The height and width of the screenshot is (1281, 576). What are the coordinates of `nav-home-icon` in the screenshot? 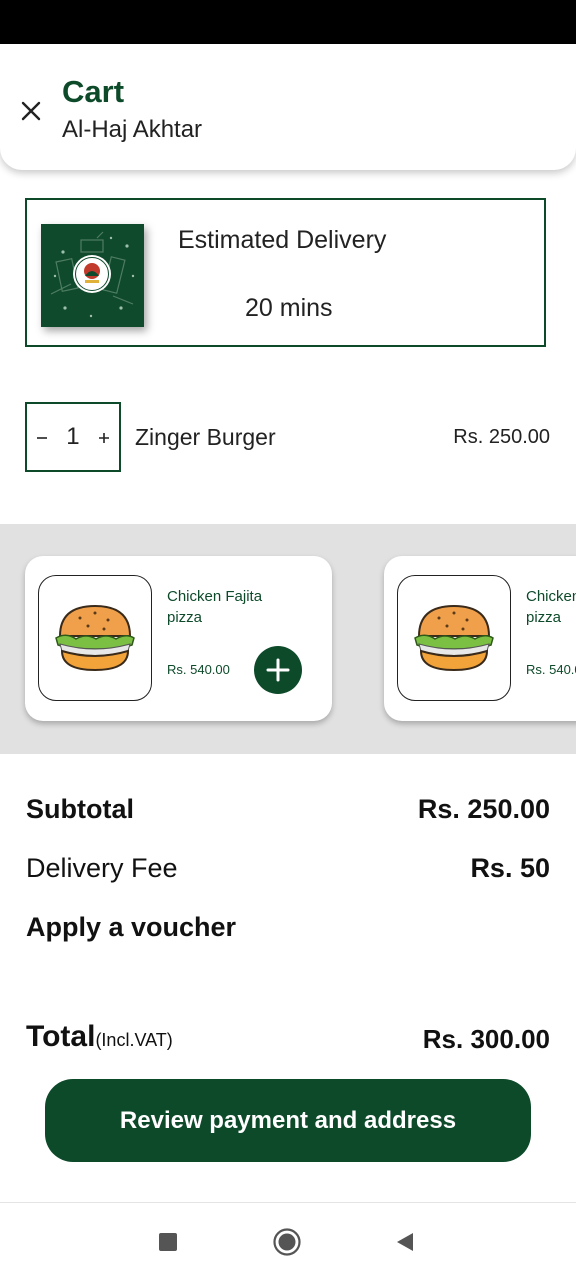 It's located at (287, 1242).